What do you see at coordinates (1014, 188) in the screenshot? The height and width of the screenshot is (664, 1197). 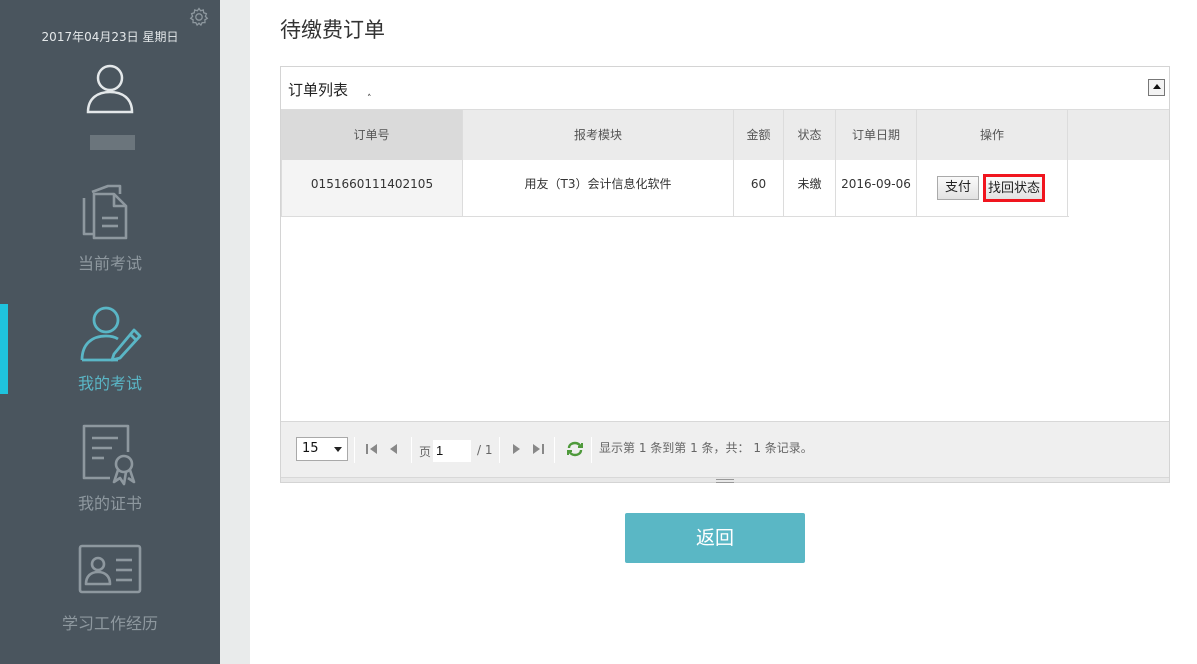 I see `recover-status-button: 找回状态` at bounding box center [1014, 188].